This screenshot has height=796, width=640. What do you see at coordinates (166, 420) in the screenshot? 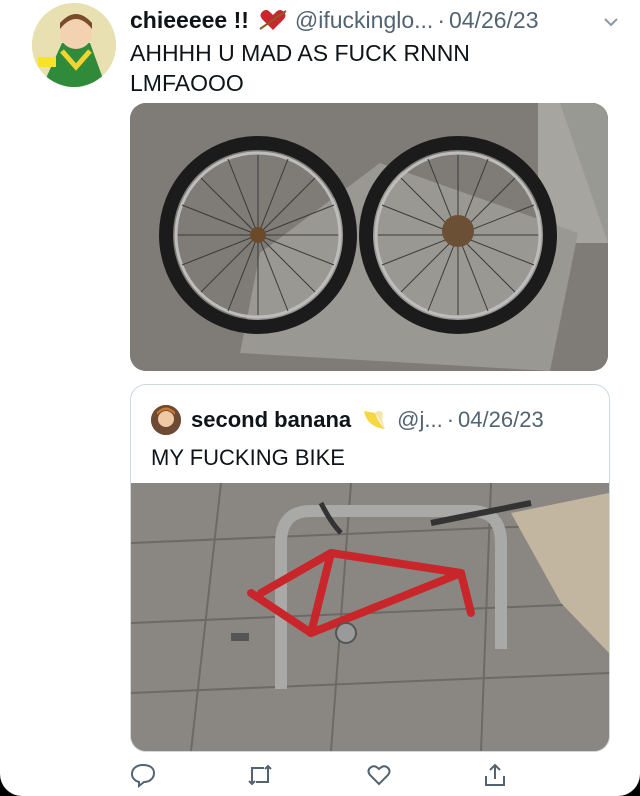
I see `quoted-user-avatar` at bounding box center [166, 420].